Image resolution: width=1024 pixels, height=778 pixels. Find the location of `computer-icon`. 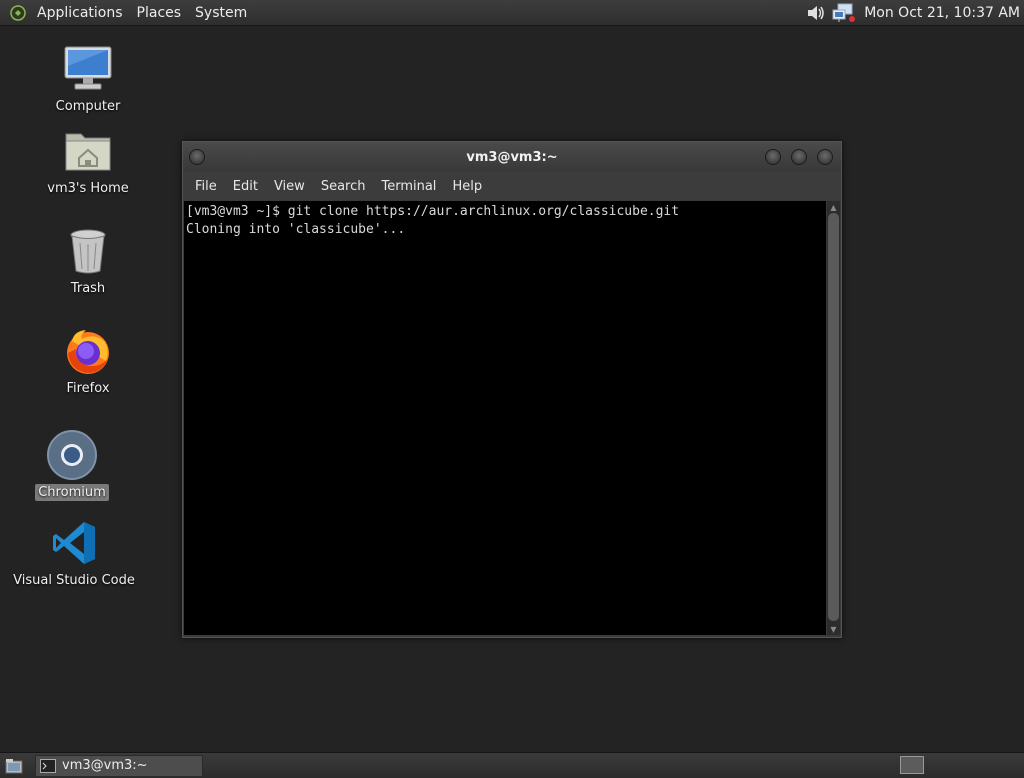

computer-icon is located at coordinates (88, 69).